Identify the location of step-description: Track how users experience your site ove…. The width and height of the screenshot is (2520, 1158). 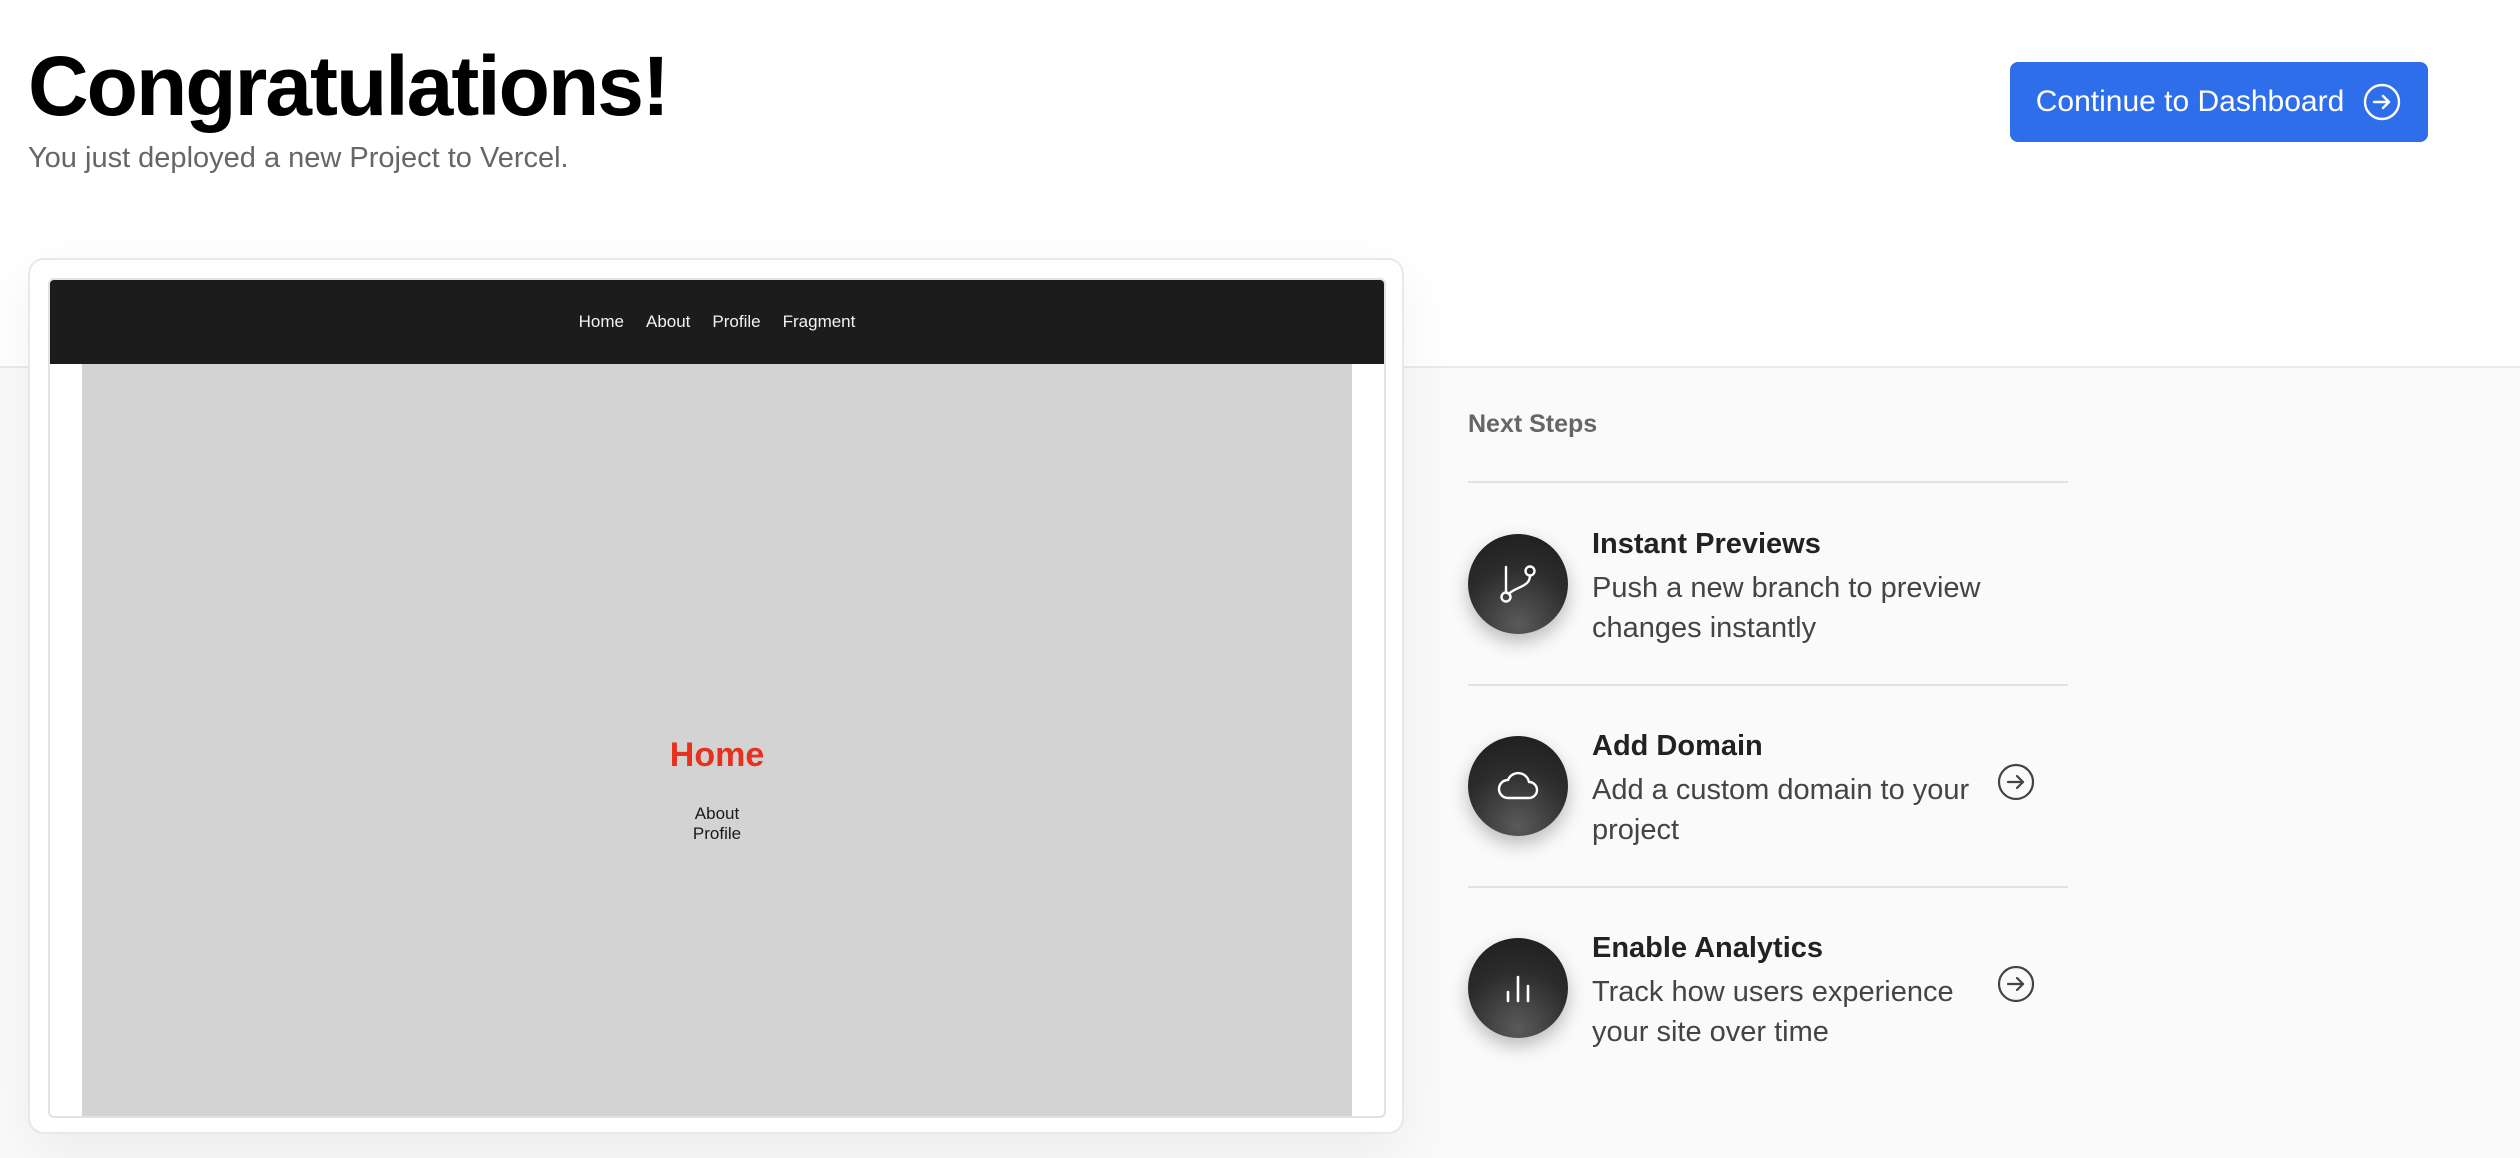
(1773, 1012).